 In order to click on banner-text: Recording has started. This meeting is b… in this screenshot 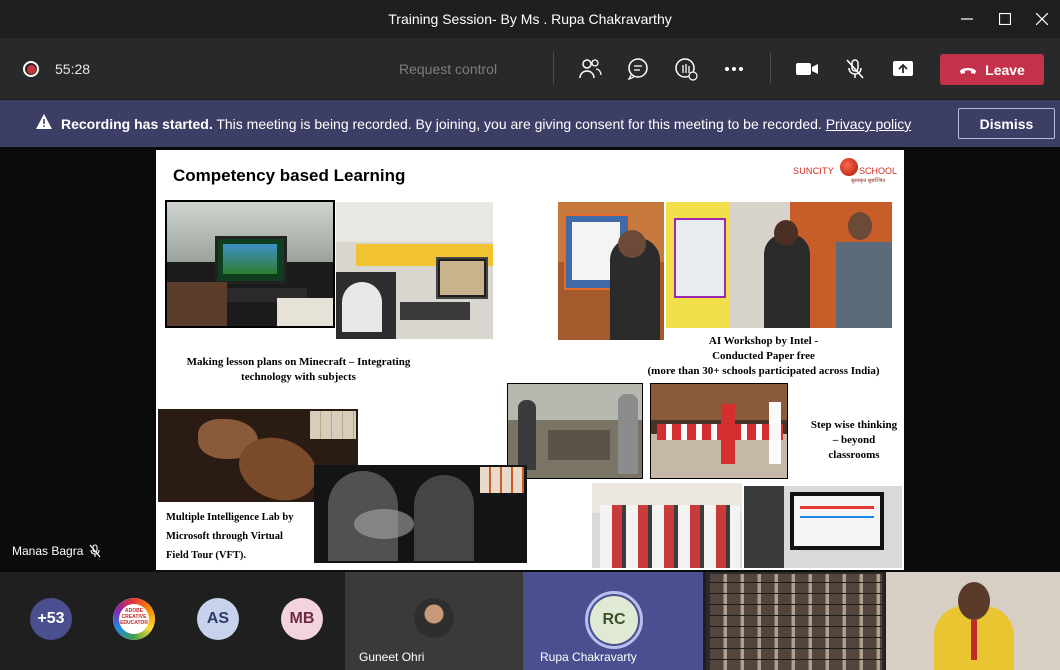, I will do `click(486, 124)`.